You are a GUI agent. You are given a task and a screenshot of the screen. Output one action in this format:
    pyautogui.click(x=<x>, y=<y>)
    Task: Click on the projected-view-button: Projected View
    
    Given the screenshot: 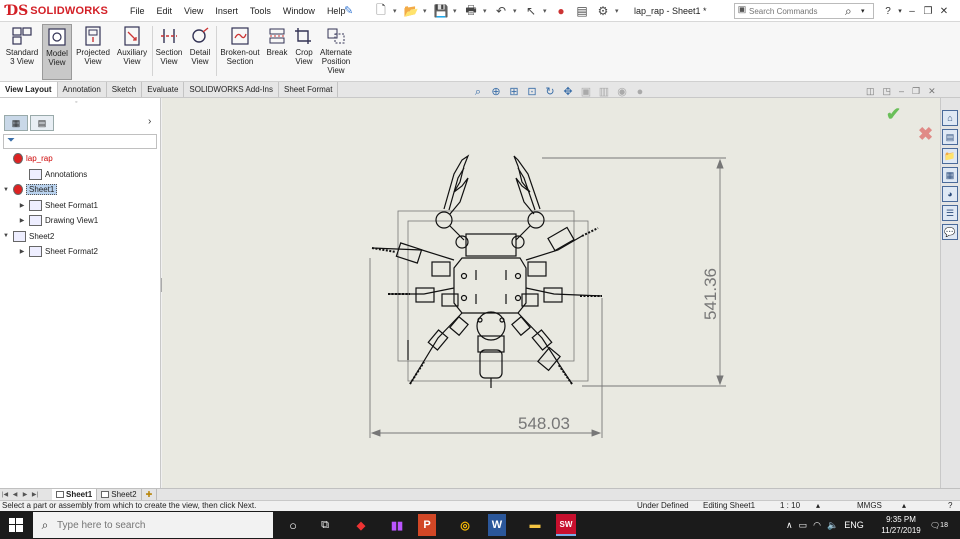 What is the action you would take?
    pyautogui.click(x=93, y=52)
    